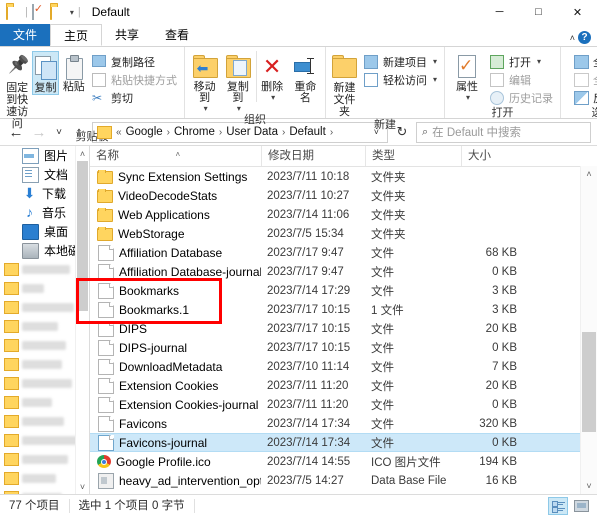 This screenshot has height=516, width=597. What do you see at coordinates (343, 309) in the screenshot?
I see `table-row: Bookmarks.1 2023/7/17 10:15 1 文件 3 KB` at bounding box center [343, 309].